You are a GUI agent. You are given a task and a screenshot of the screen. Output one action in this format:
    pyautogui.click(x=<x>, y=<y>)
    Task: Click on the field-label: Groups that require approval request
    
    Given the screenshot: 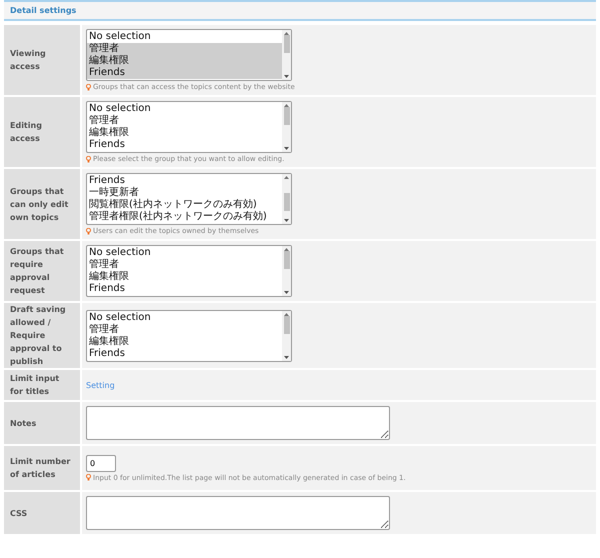 What is the action you would take?
    pyautogui.click(x=42, y=271)
    